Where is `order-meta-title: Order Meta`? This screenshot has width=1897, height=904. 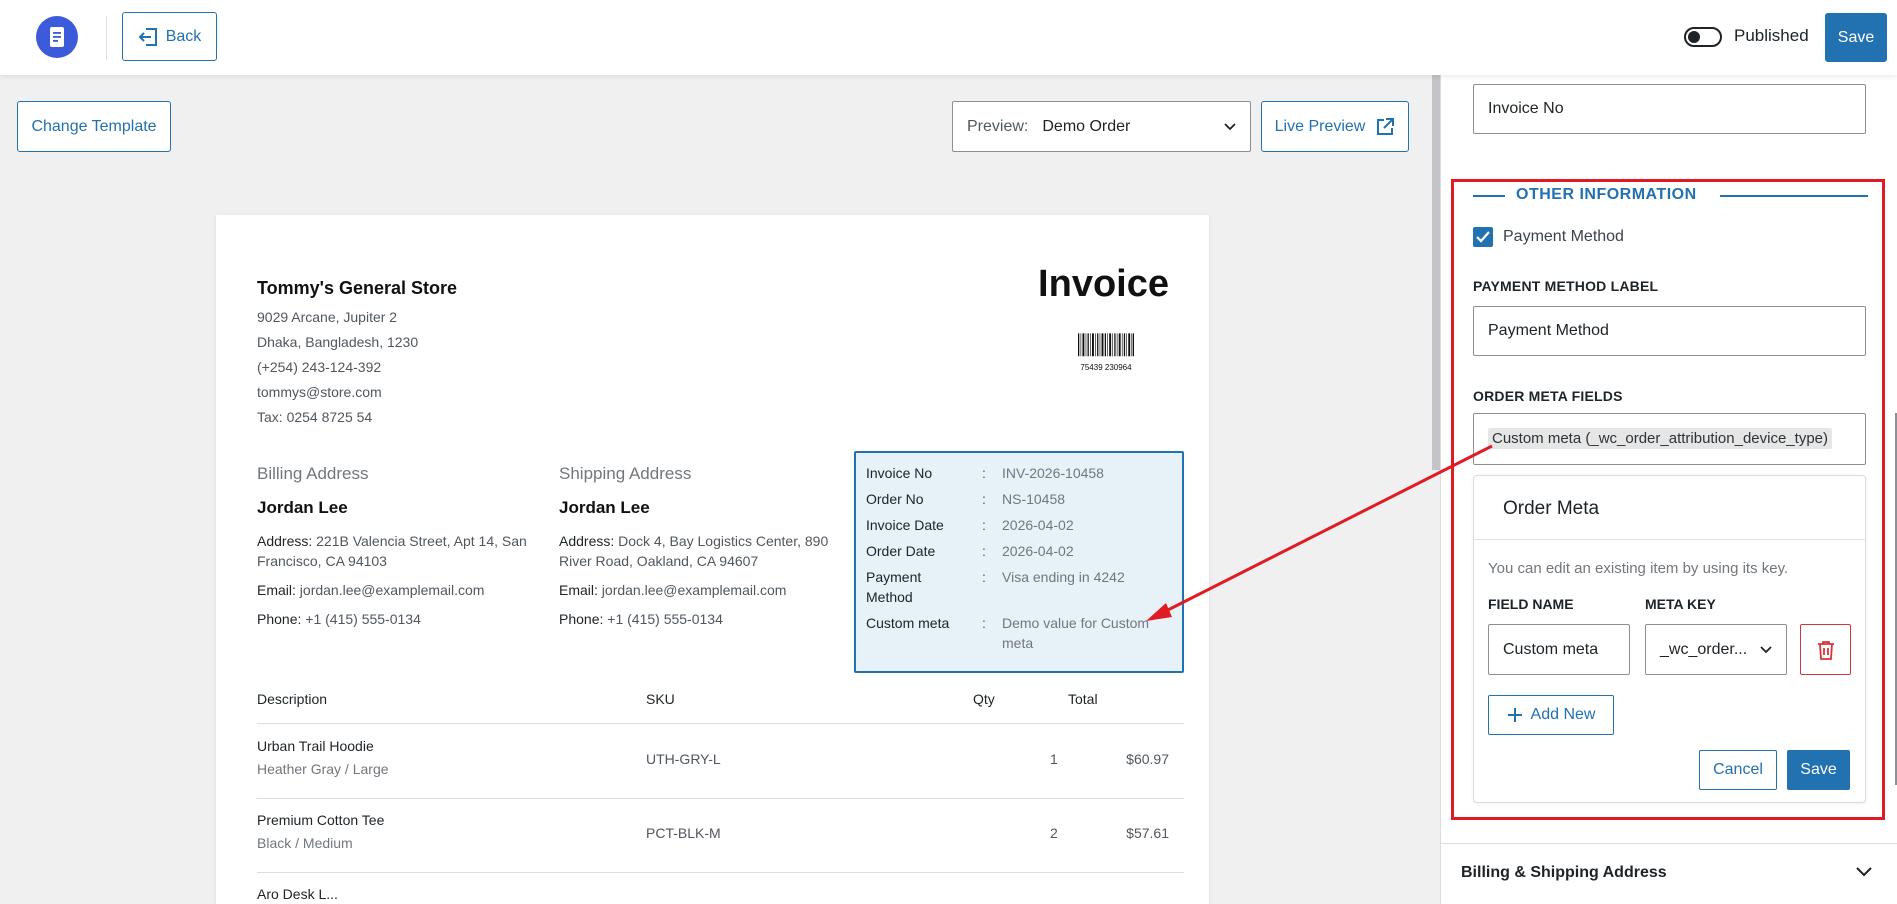
order-meta-title: Order Meta is located at coordinates (1551, 508).